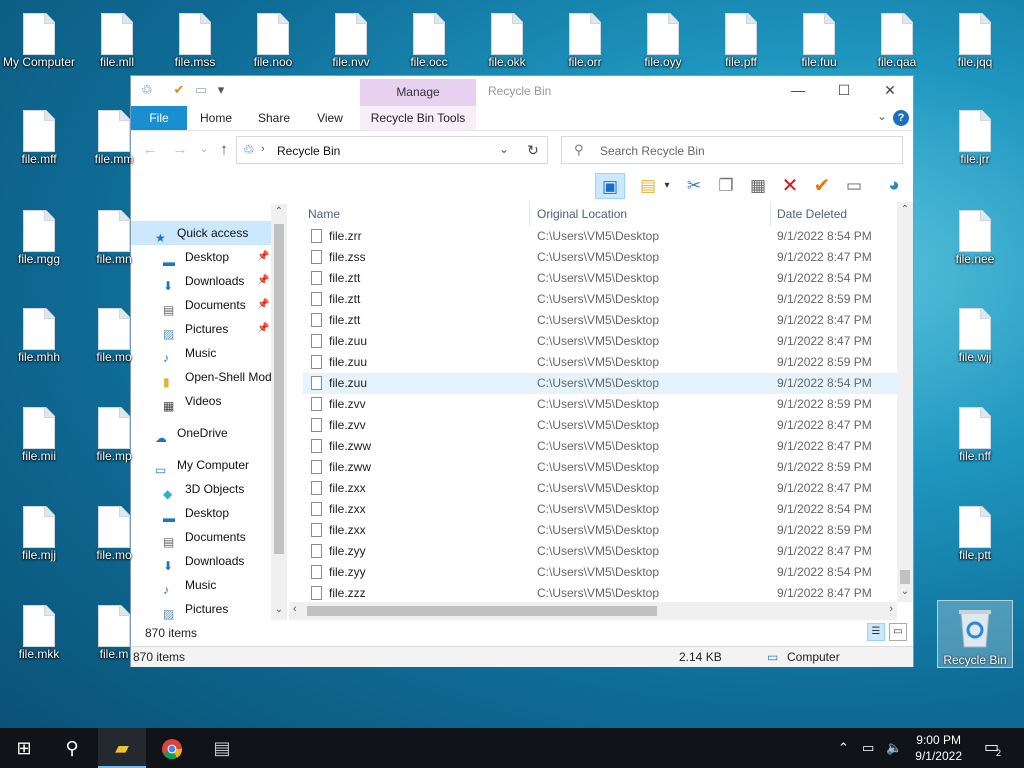 The image size is (1024, 768). I want to click on scroll-right-icon: ›, so click(891, 609).